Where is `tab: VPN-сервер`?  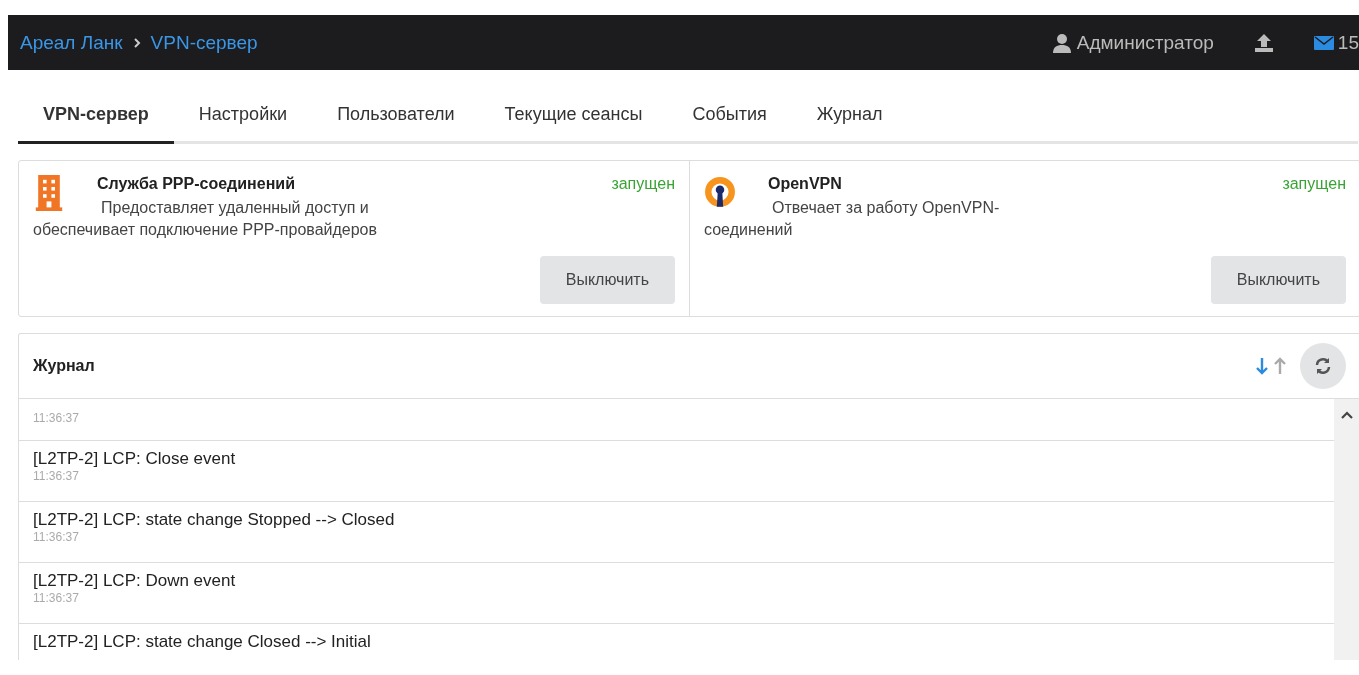
tab: VPN-сервер is located at coordinates (96, 119).